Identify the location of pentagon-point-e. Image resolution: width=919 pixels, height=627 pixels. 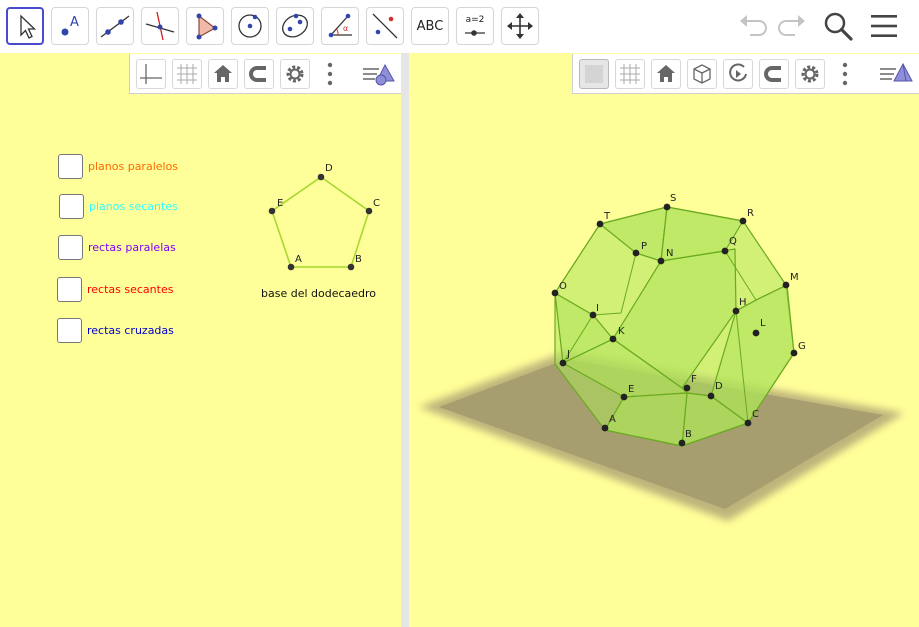
(272, 211).